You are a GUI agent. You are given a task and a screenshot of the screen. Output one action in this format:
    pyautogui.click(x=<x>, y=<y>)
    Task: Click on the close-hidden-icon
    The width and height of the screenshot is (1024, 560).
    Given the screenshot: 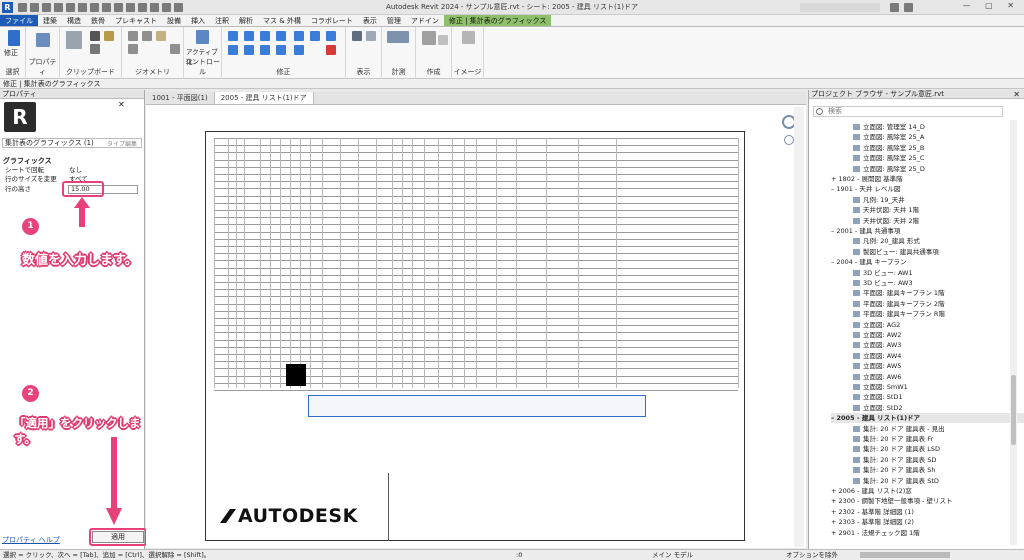 What is the action you would take?
    pyautogui.click(x=154, y=7)
    